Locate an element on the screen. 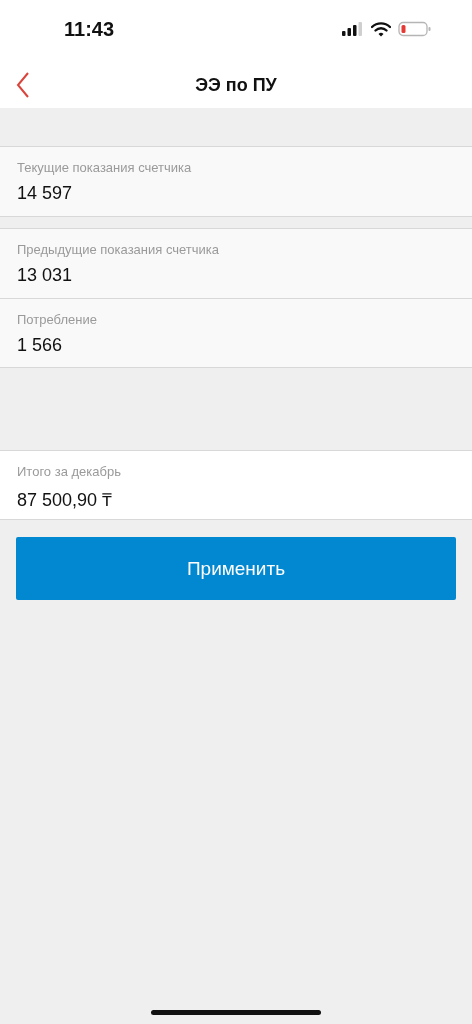 Image resolution: width=472 pixels, height=1024 pixels. field-label: Текущие показания счетчика is located at coordinates (104, 167).